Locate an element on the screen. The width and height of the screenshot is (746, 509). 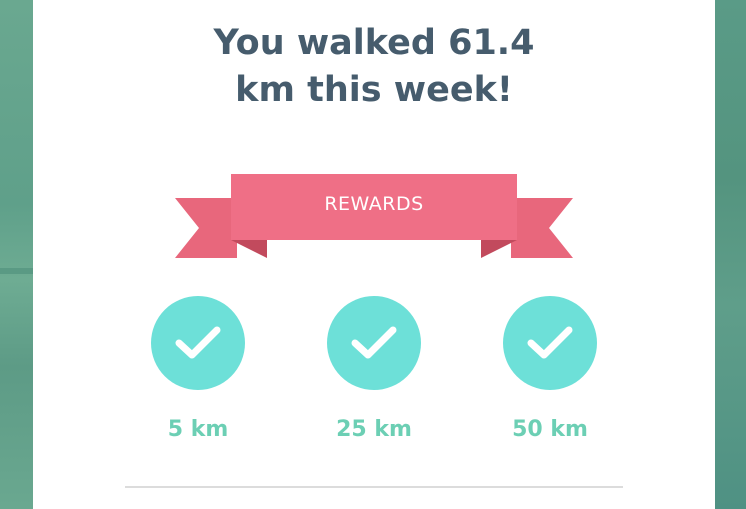
reward-5km: 5 km is located at coordinates (198, 369).